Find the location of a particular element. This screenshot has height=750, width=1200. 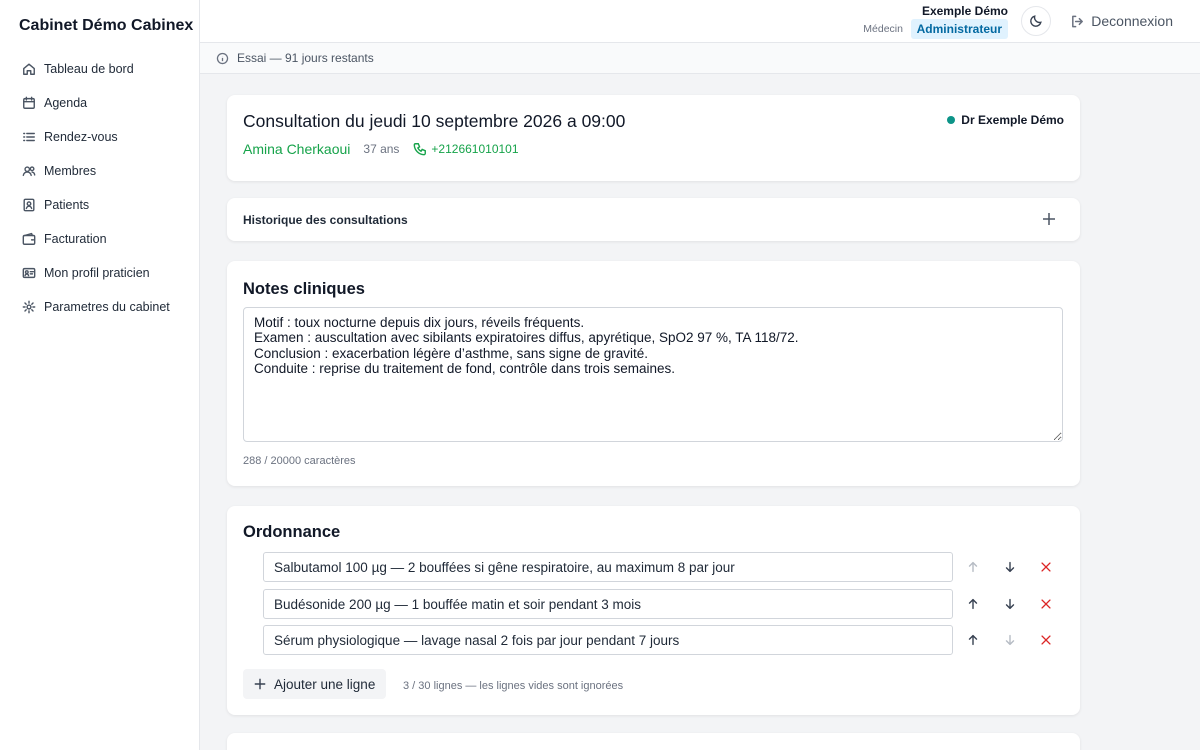

theme-toggle-button is located at coordinates (1036, 21).